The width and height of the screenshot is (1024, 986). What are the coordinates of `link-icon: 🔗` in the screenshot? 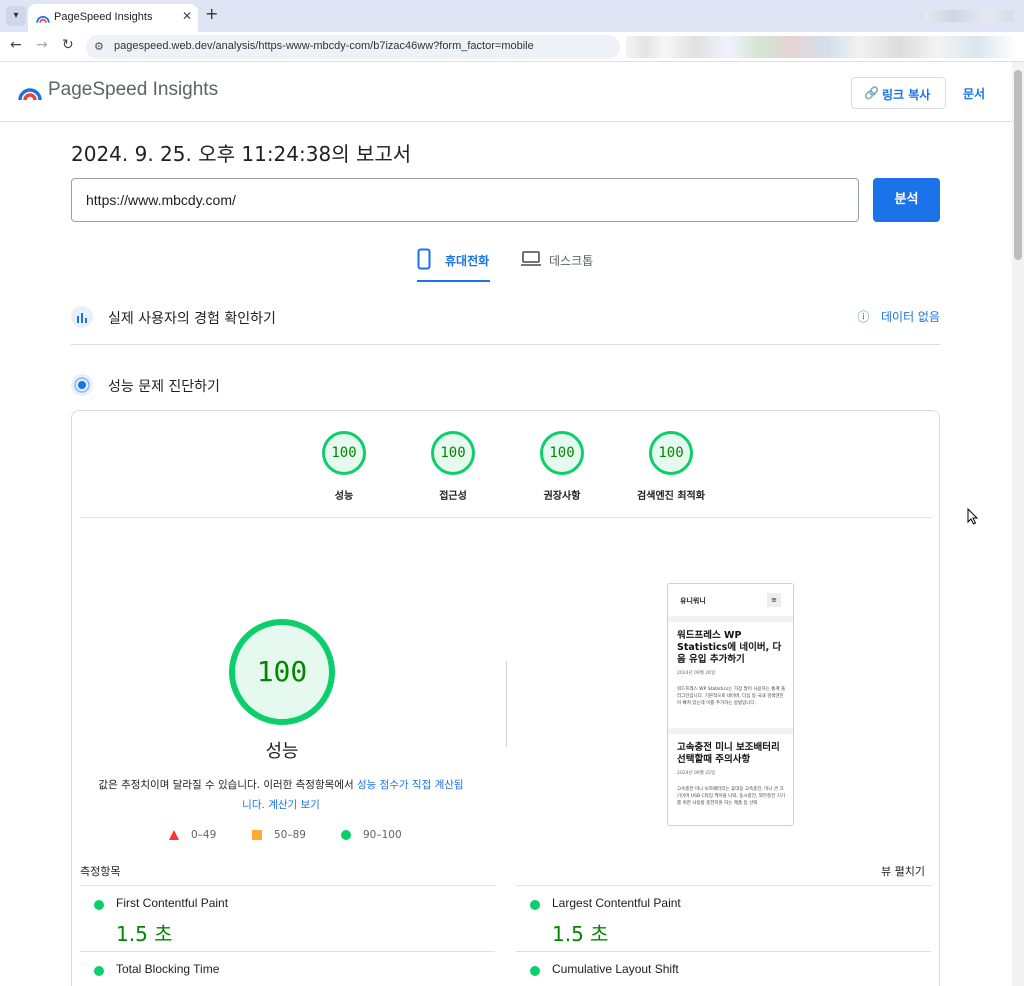 It's located at (871, 93).